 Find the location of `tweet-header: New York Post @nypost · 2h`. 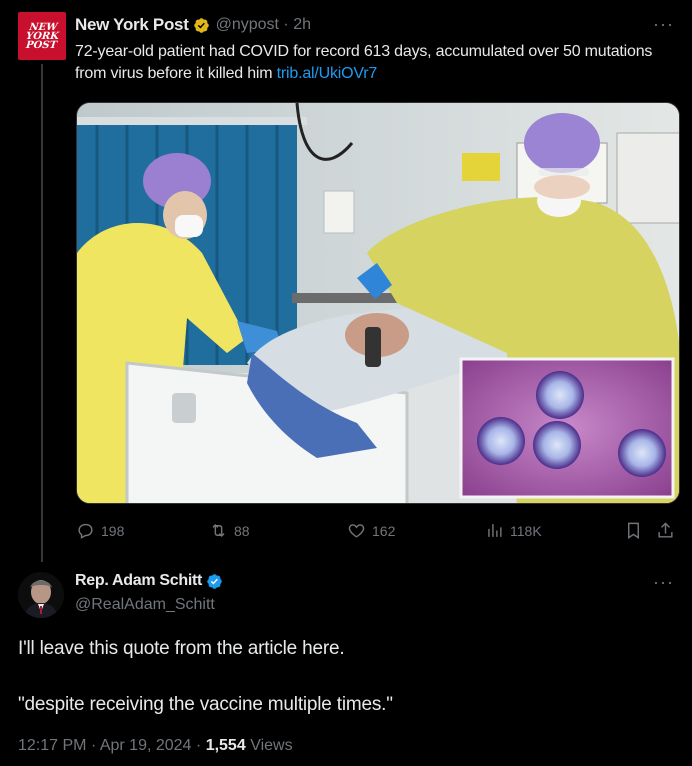

tweet-header: New York Post @nypost · 2h is located at coordinates (193, 25).